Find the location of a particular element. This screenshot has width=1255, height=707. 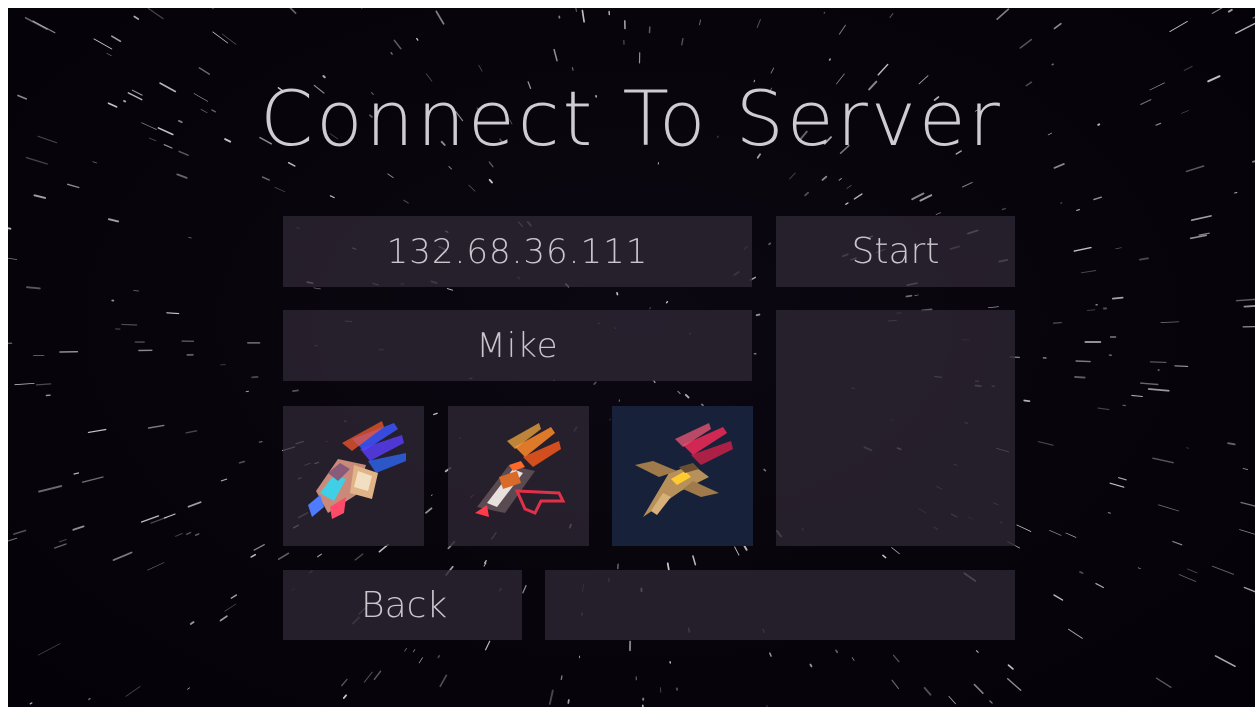

start-button-label: Start is located at coordinates (895, 251).